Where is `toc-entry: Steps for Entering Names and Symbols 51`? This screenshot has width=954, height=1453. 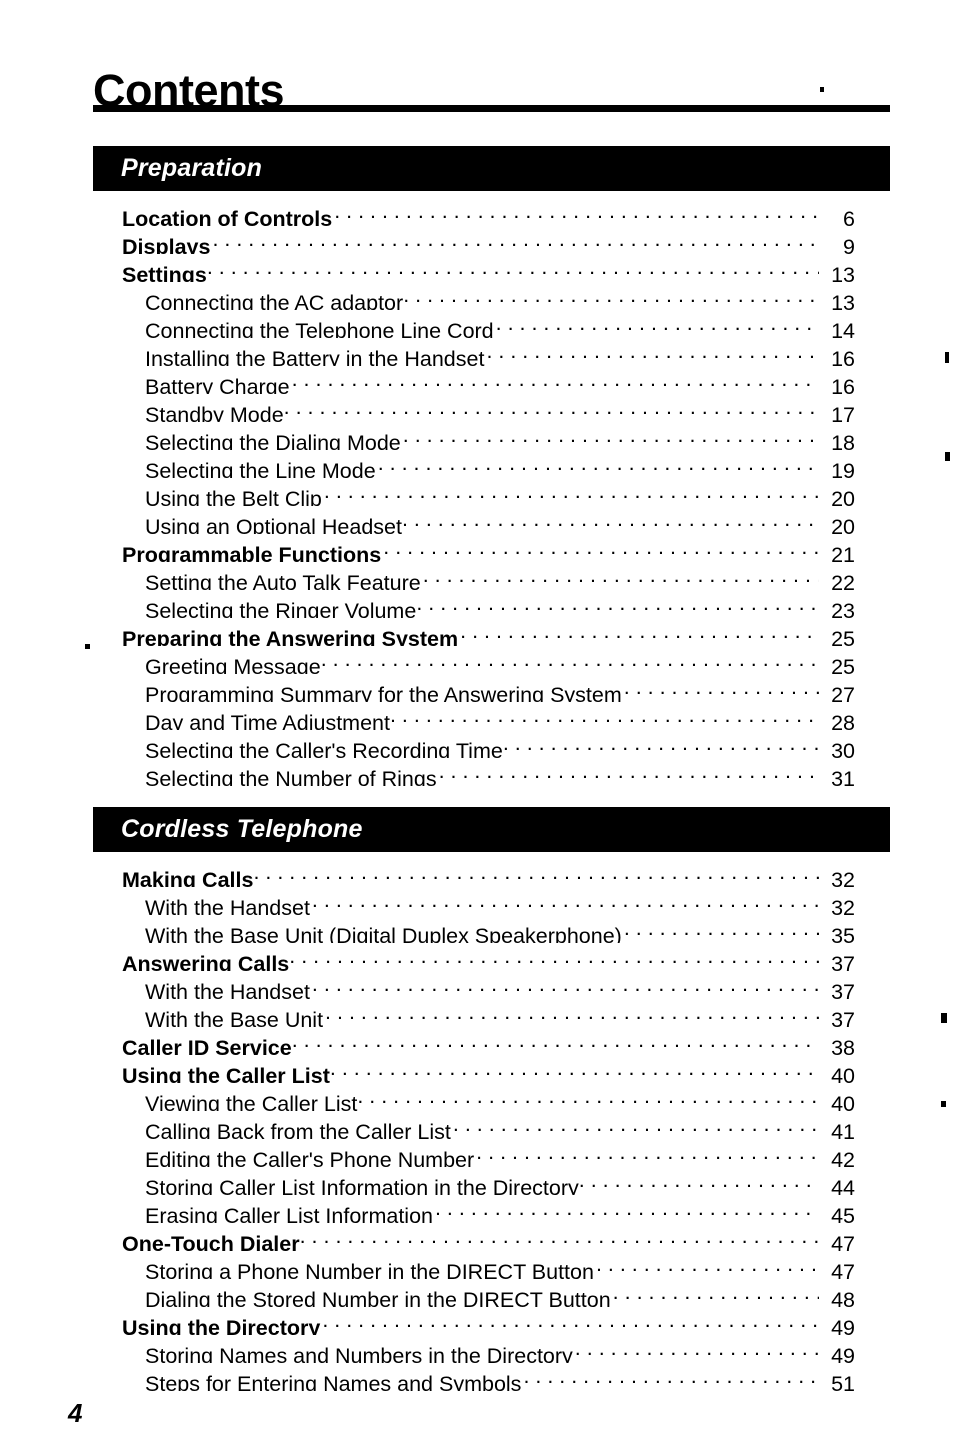 toc-entry: Steps for Entering Names and Symbols 51 is located at coordinates (500, 1377).